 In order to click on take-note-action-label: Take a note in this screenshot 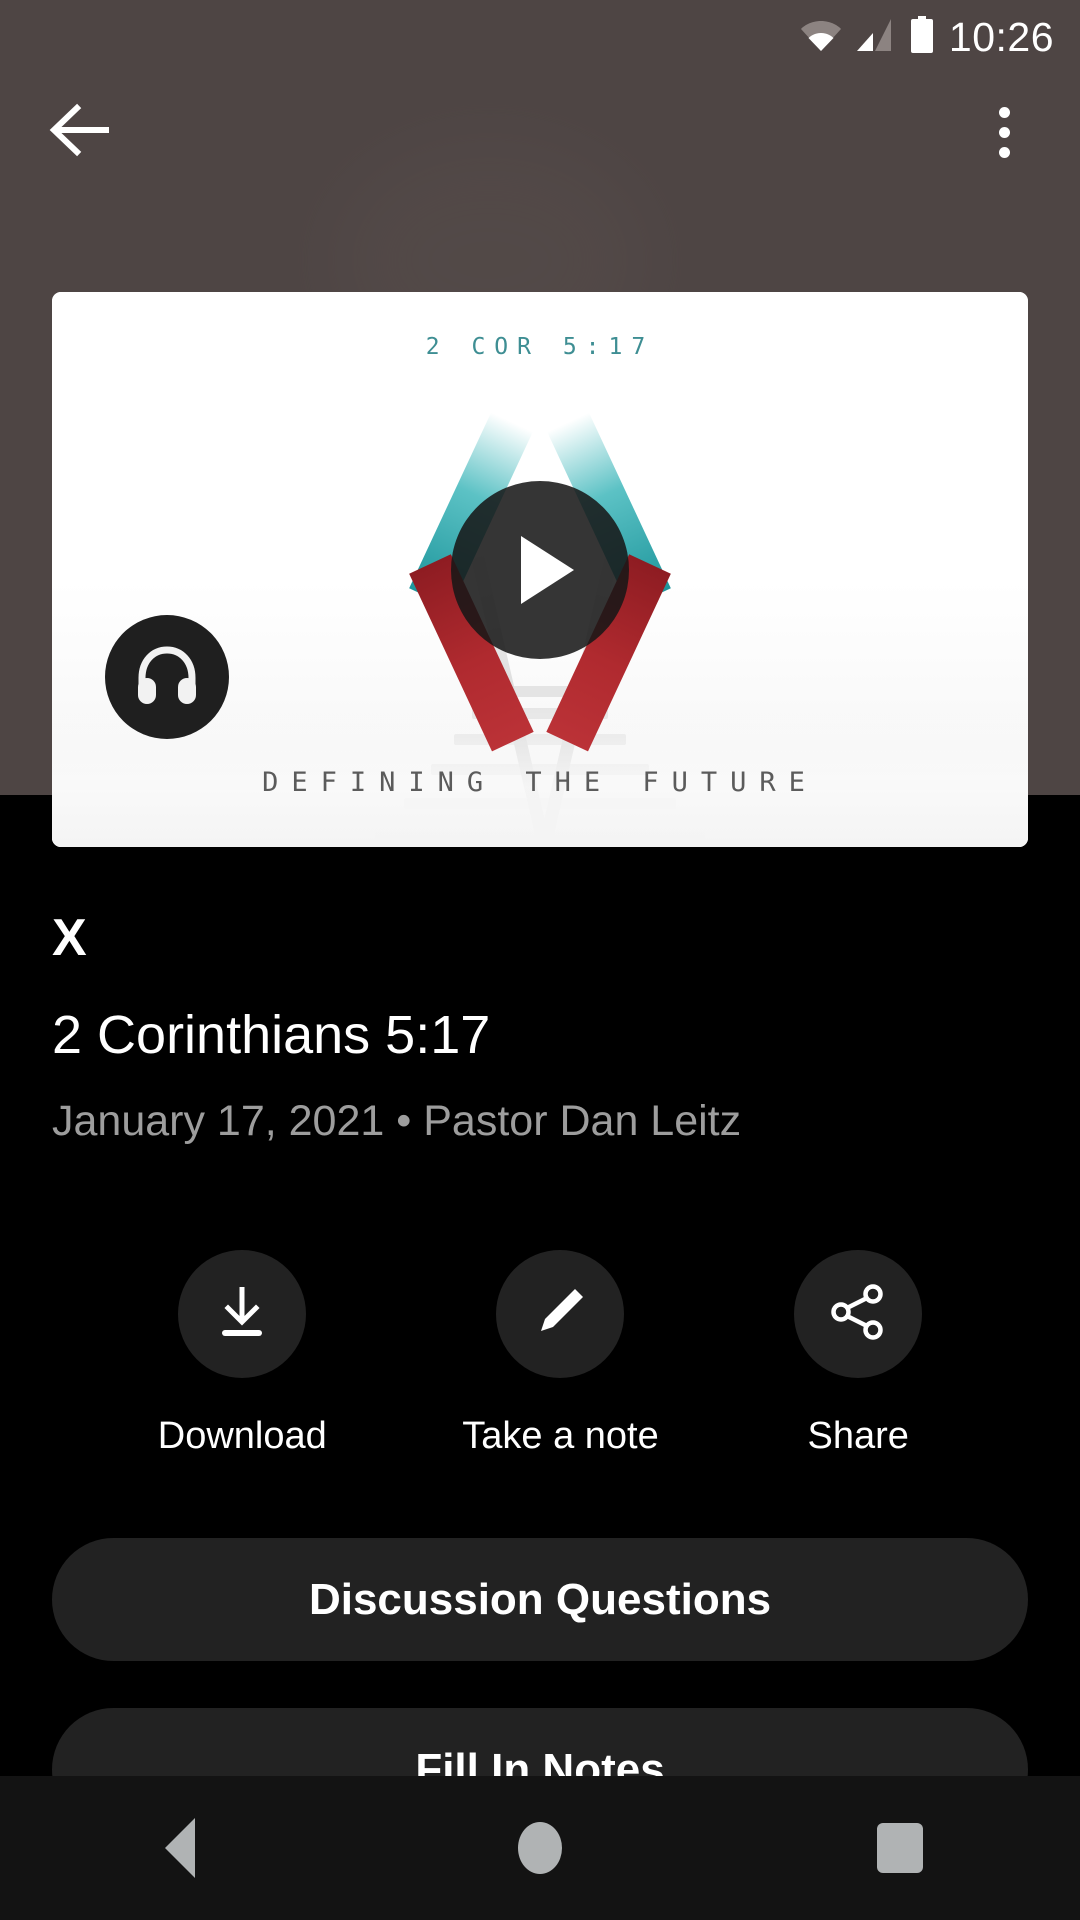, I will do `click(560, 1436)`.